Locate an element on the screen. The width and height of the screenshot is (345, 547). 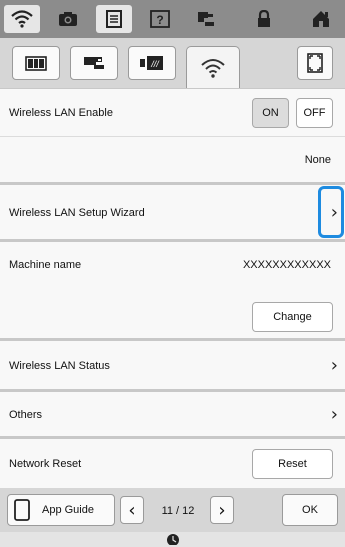
page-indicator: 11 / 12 is located at coordinates (178, 511).